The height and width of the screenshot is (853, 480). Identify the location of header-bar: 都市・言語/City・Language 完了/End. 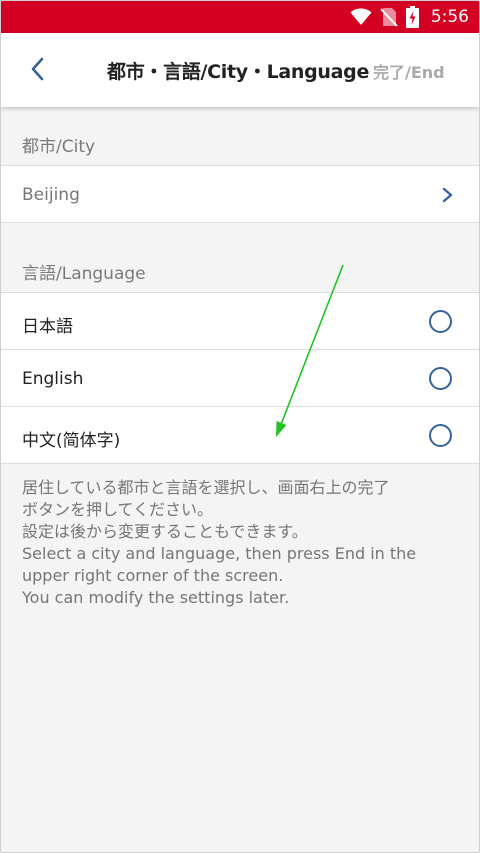
(240, 70).